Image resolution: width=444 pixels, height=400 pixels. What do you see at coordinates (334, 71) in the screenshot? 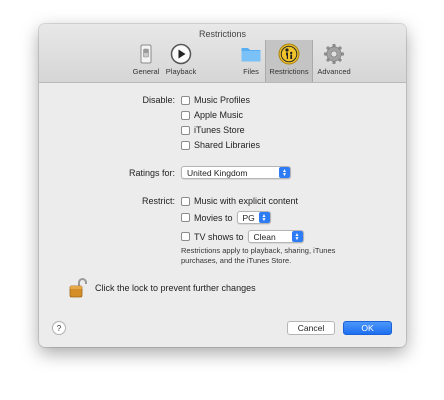
I see `tab-advanced-label: Advanced` at bounding box center [334, 71].